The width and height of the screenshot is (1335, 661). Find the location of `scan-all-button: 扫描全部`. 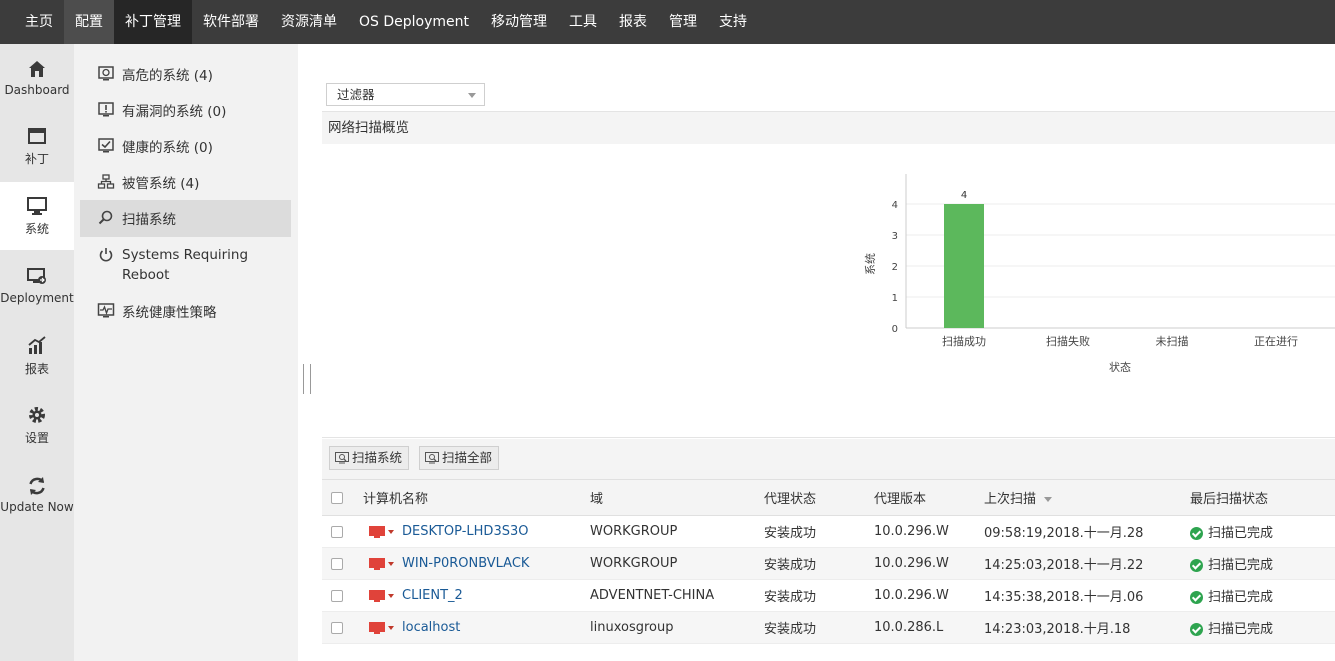

scan-all-button: 扫描全部 is located at coordinates (459, 458).